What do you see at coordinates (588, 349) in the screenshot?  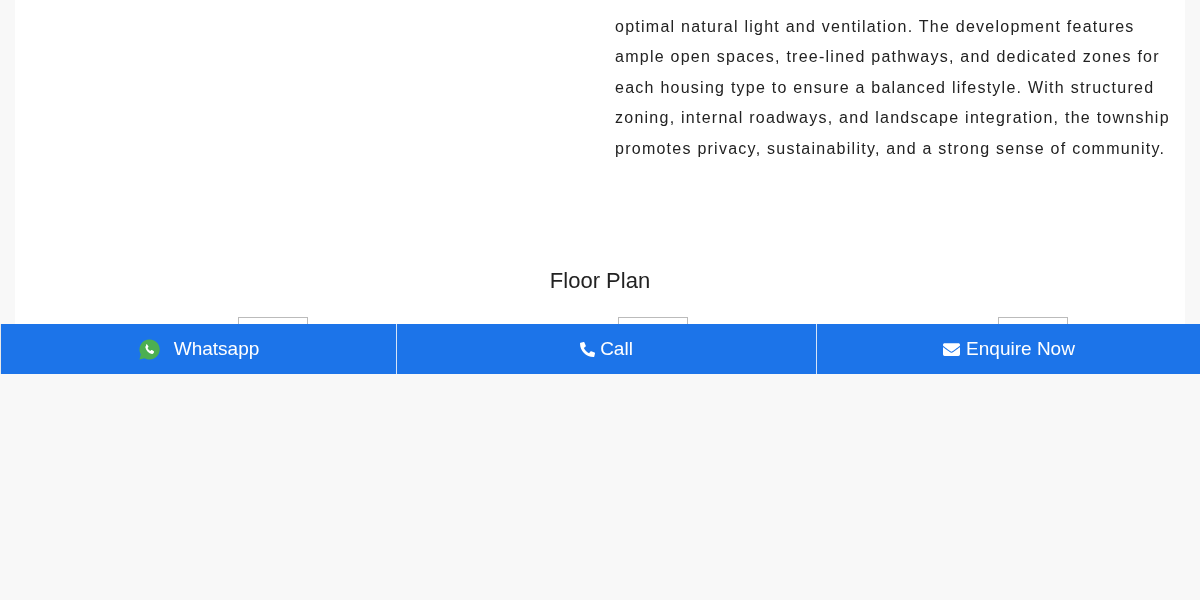 I see `phone-icon` at bounding box center [588, 349].